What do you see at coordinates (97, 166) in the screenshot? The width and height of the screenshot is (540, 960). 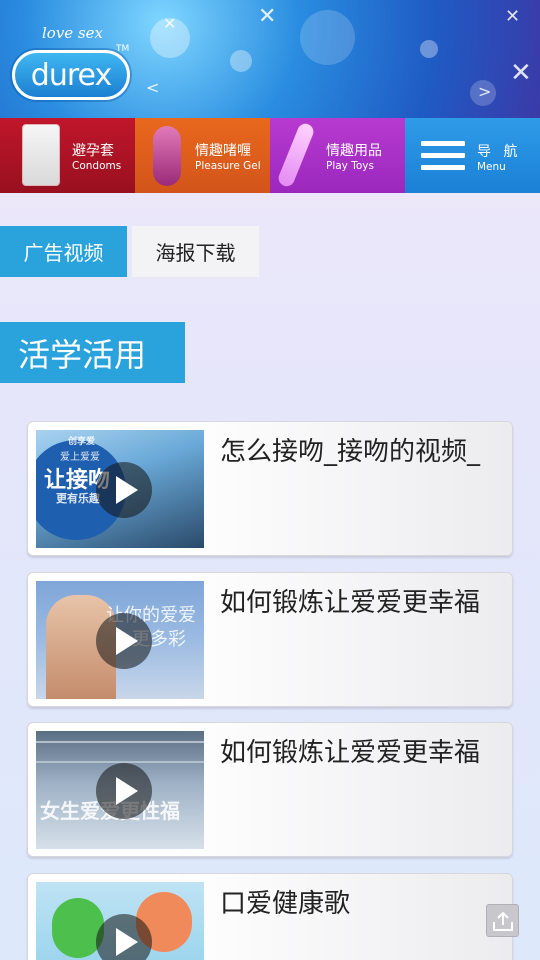 I see `category-label-en: Condoms` at bounding box center [97, 166].